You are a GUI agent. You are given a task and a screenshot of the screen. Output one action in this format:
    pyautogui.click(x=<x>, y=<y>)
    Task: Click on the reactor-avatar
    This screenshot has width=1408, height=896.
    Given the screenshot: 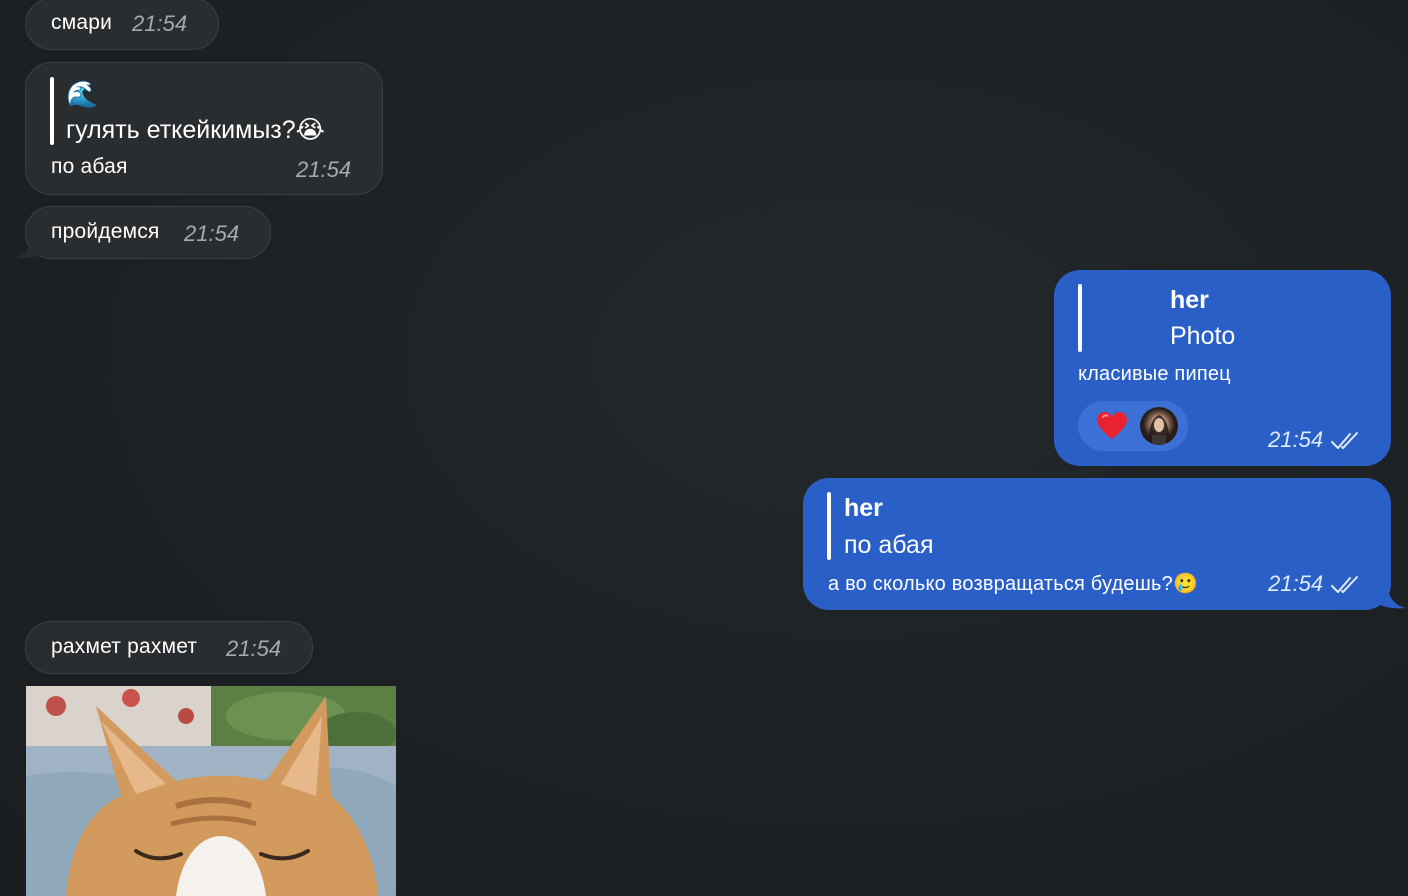 What is the action you would take?
    pyautogui.click(x=1159, y=426)
    